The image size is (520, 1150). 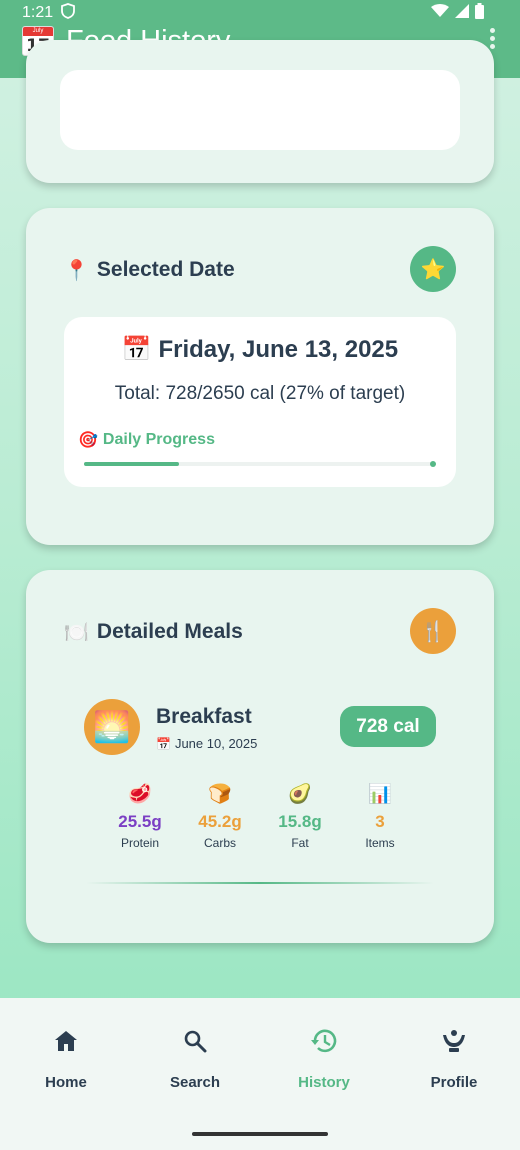 I want to click on meal-date: 📅 June 10, 2025, so click(x=206, y=743).